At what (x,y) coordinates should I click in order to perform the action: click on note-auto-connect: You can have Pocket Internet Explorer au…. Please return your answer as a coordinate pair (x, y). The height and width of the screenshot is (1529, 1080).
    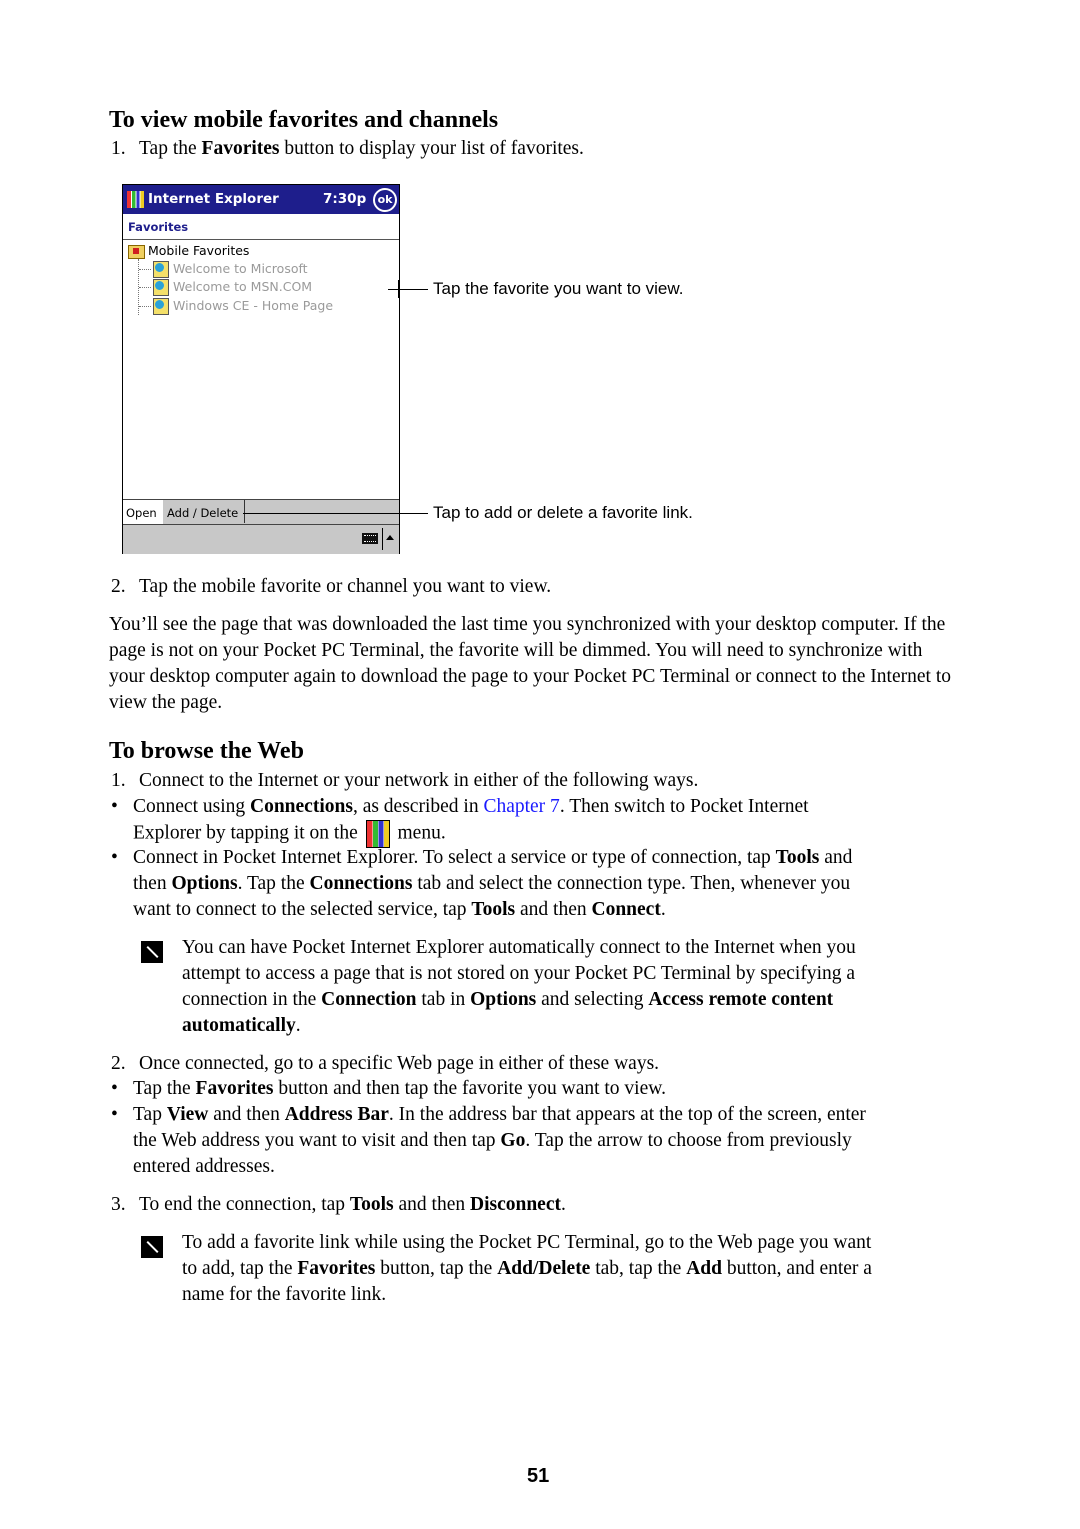
    Looking at the image, I should click on (519, 986).